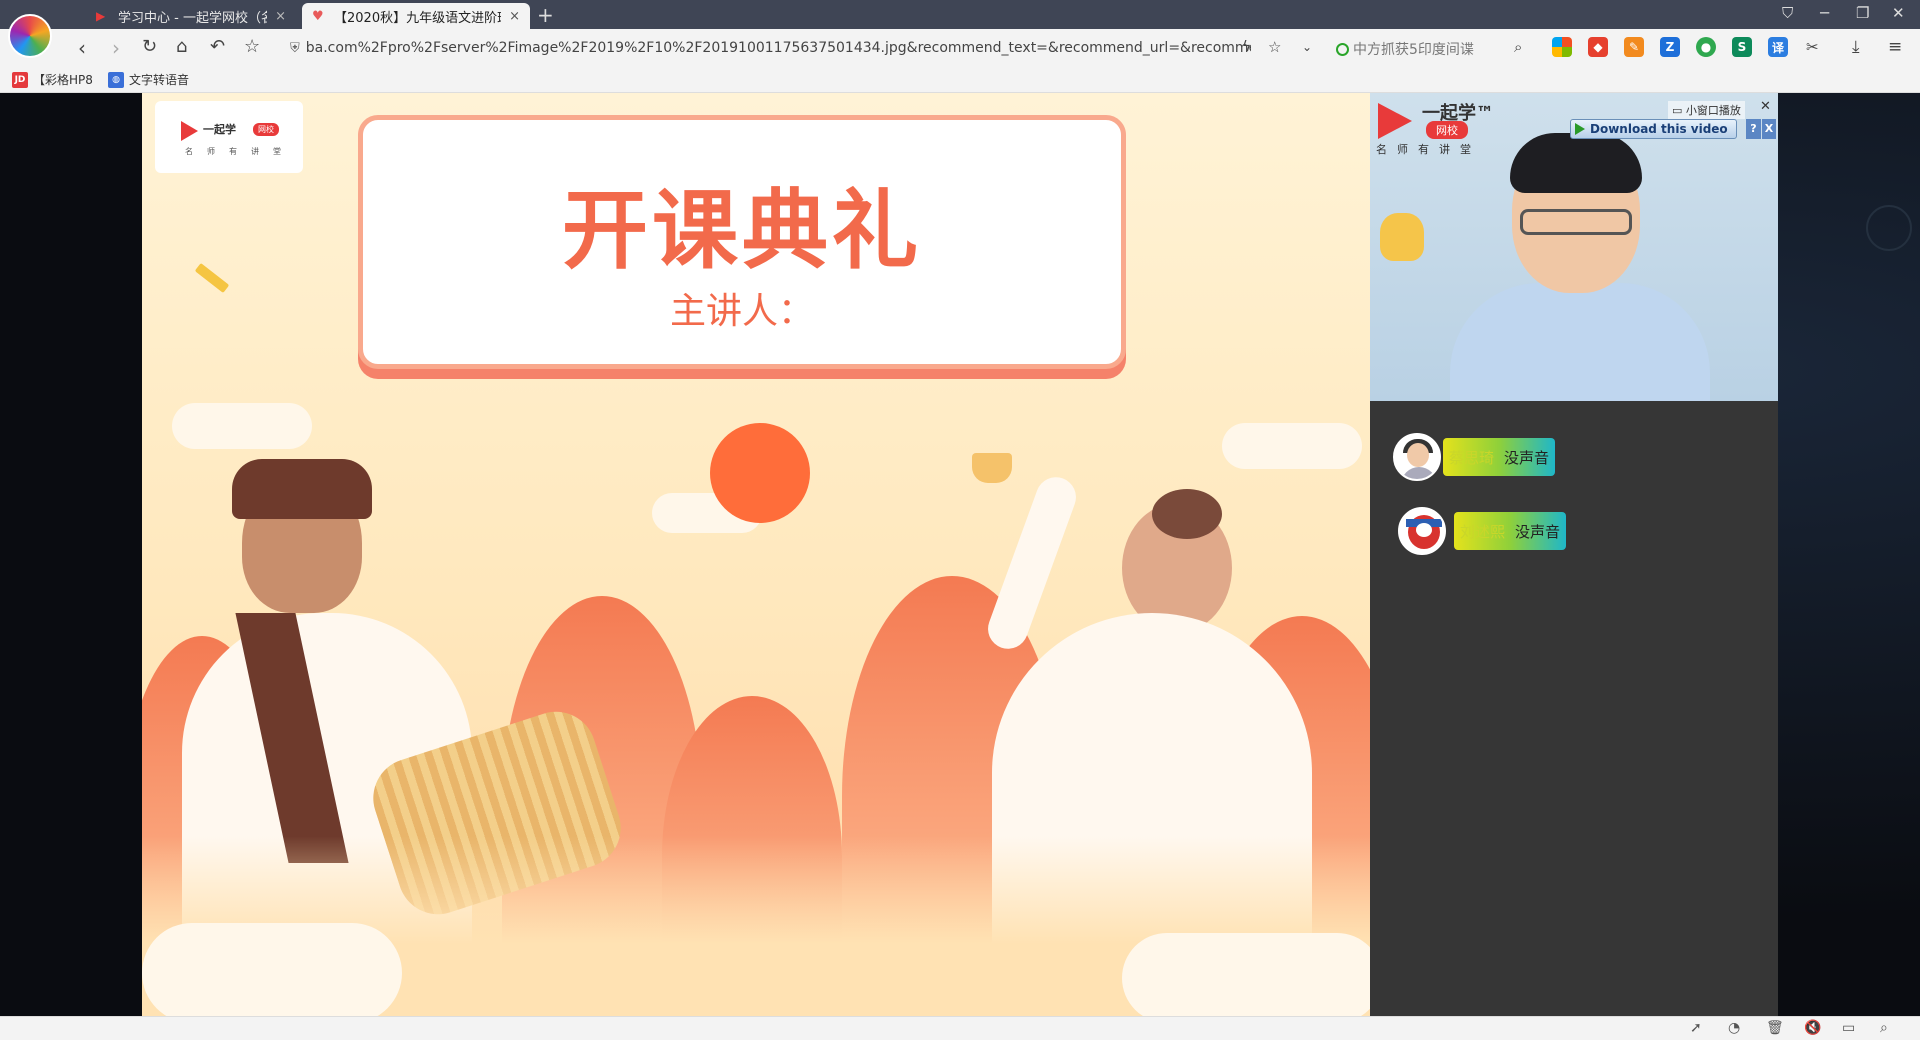 This screenshot has width=1920, height=1040. I want to click on tool-icon: ✎, so click(1634, 47).